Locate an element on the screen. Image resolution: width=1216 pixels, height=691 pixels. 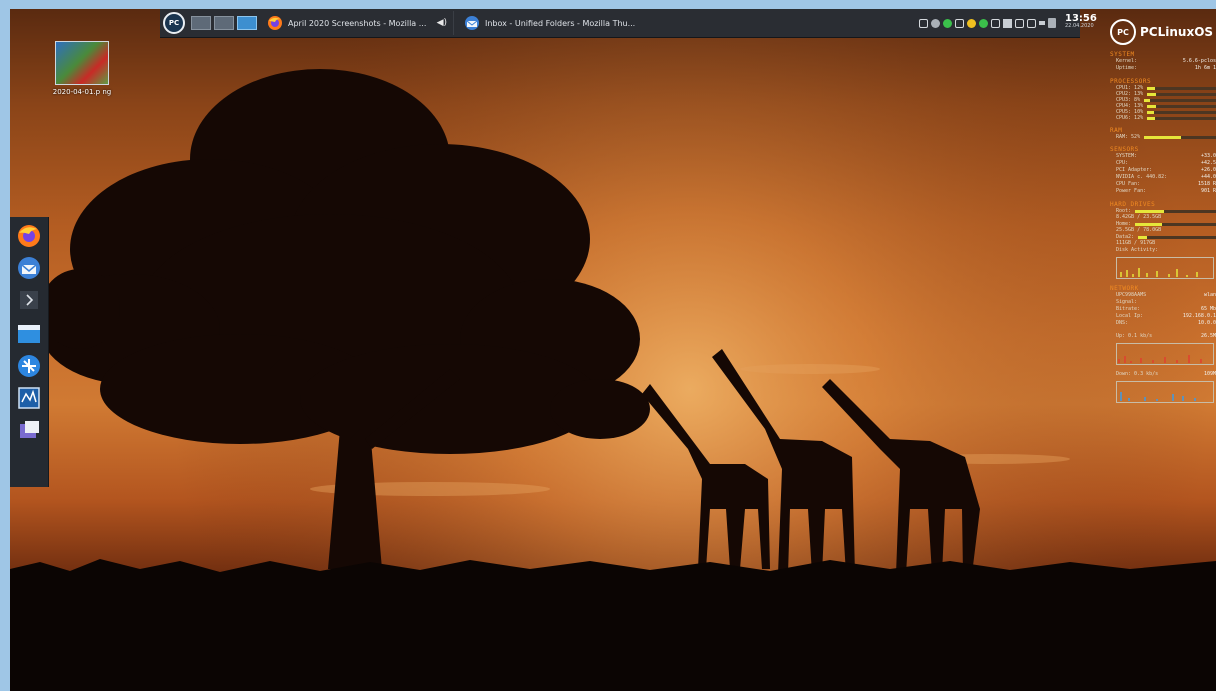
disk-activity-graph is located at coordinates (1165, 268).